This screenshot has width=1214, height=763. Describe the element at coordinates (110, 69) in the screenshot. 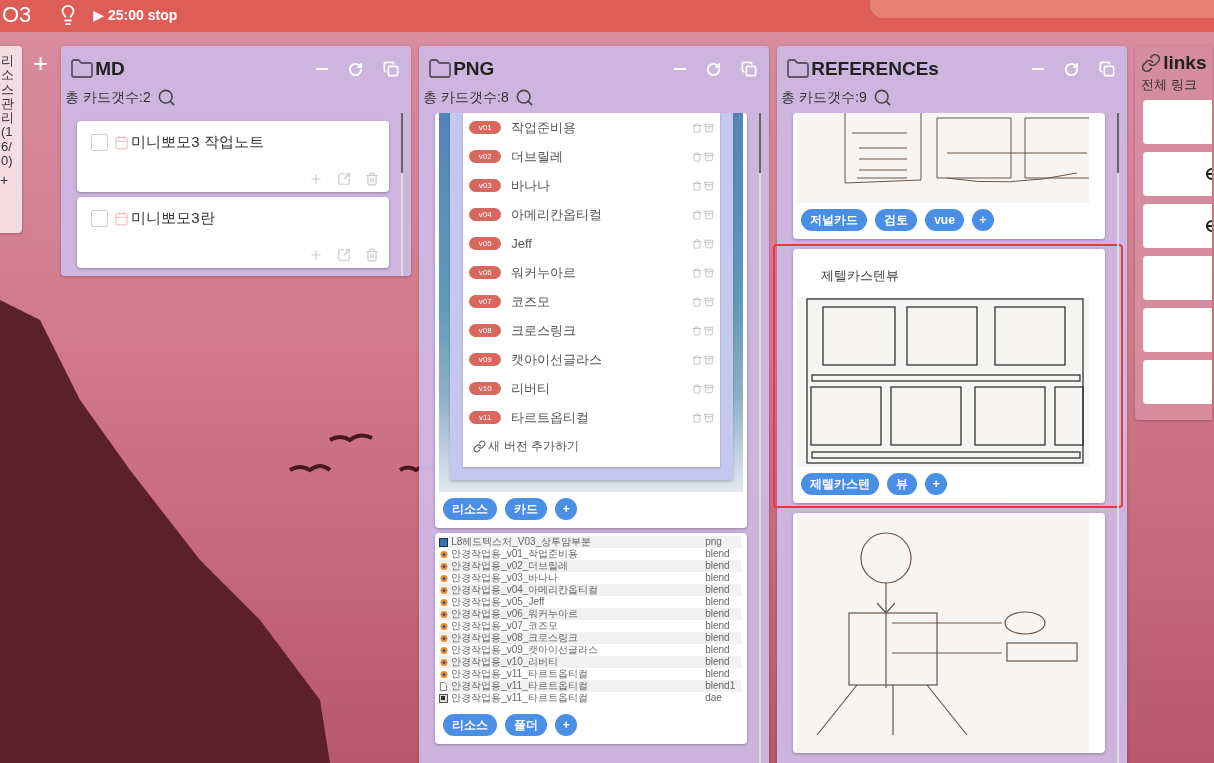

I see `column-title: MD` at that location.